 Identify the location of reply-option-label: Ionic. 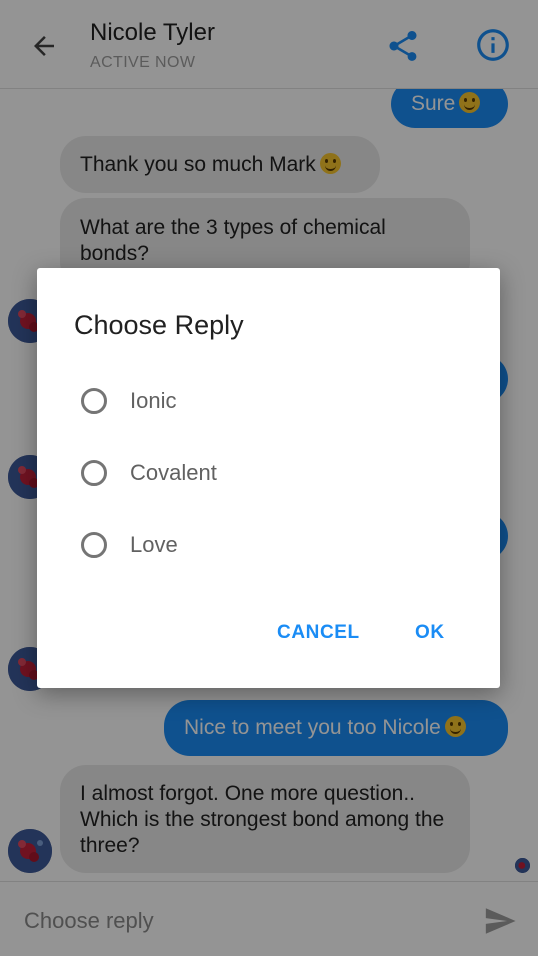
(153, 400).